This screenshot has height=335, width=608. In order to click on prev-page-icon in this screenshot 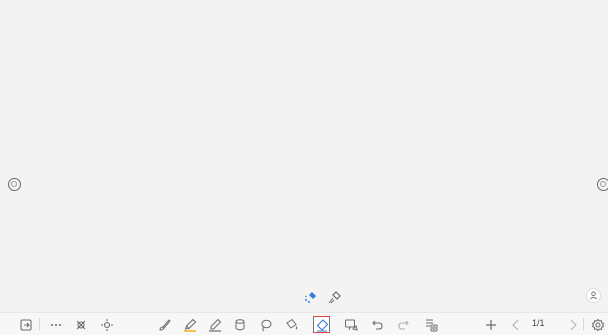, I will do `click(515, 324)`.